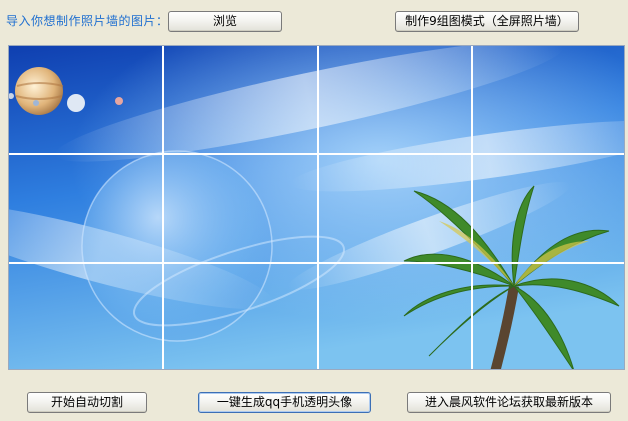 This screenshot has width=628, height=421. What do you see at coordinates (76, 103) in the screenshot?
I see `small-moon-planet` at bounding box center [76, 103].